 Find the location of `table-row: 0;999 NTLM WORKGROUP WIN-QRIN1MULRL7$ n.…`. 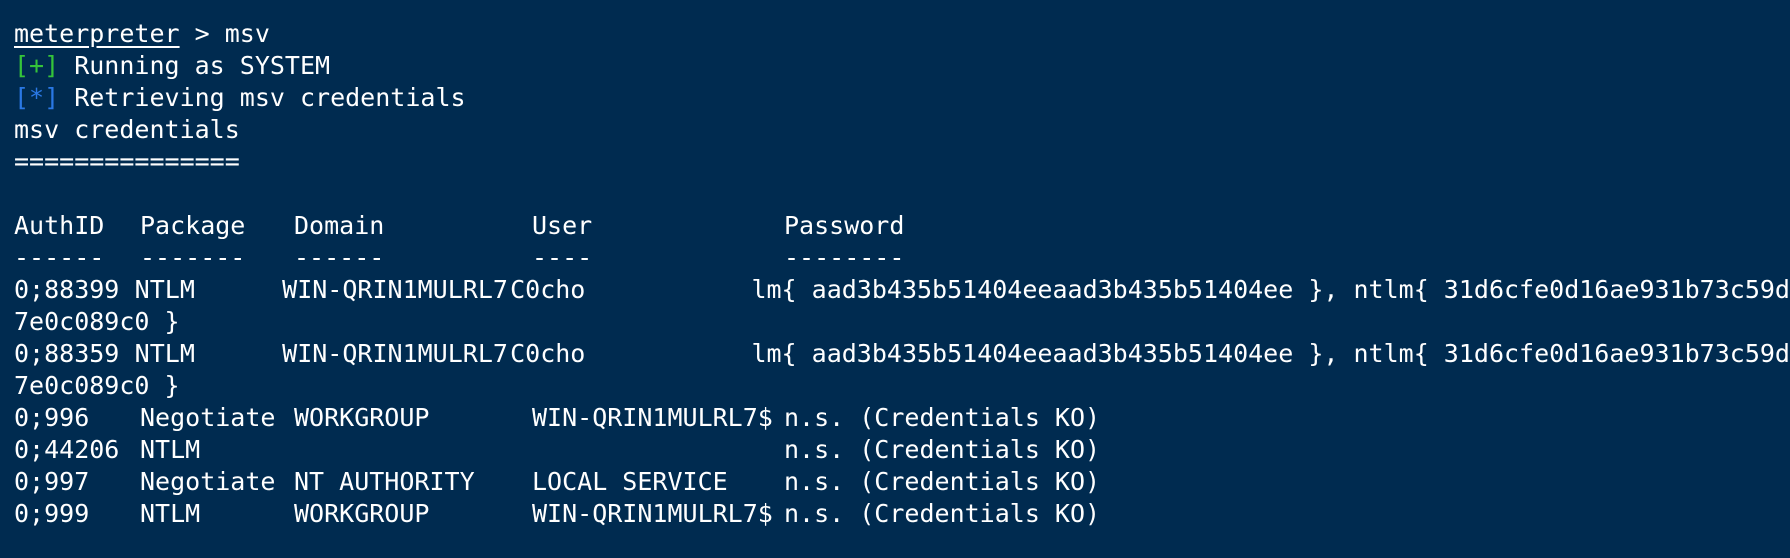

table-row: 0;999 NTLM WORKGROUP WIN-QRIN1MULRL7$ n.… is located at coordinates (902, 514).